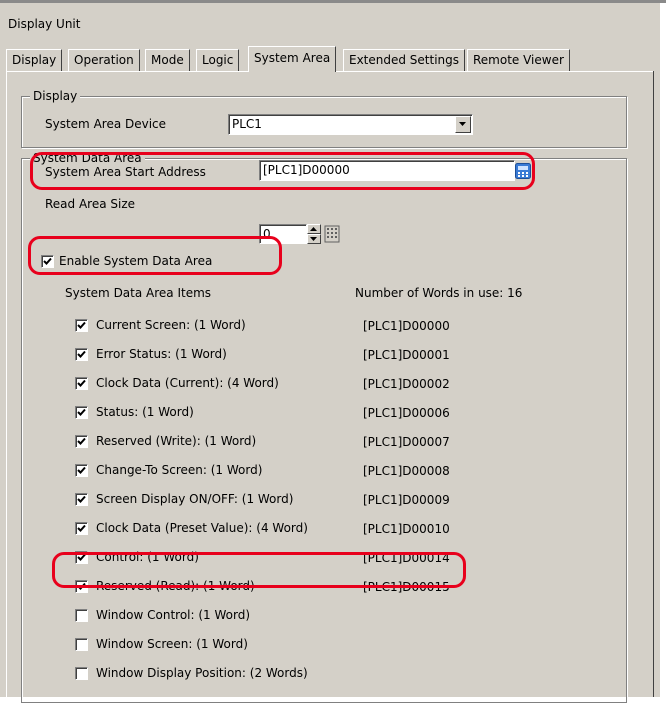 This screenshot has height=703, width=666. What do you see at coordinates (439, 293) in the screenshot?
I see `words-in-use: Number of Words in use: 16` at bounding box center [439, 293].